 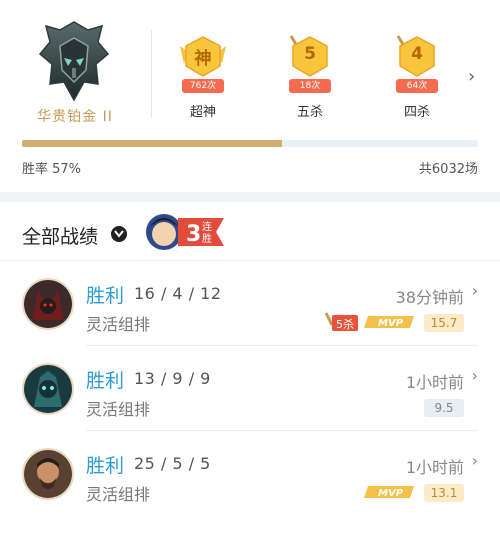 What do you see at coordinates (250, 231) in the screenshot?
I see `match-filter-row: 全部战绩 3 连 胜` at bounding box center [250, 231].